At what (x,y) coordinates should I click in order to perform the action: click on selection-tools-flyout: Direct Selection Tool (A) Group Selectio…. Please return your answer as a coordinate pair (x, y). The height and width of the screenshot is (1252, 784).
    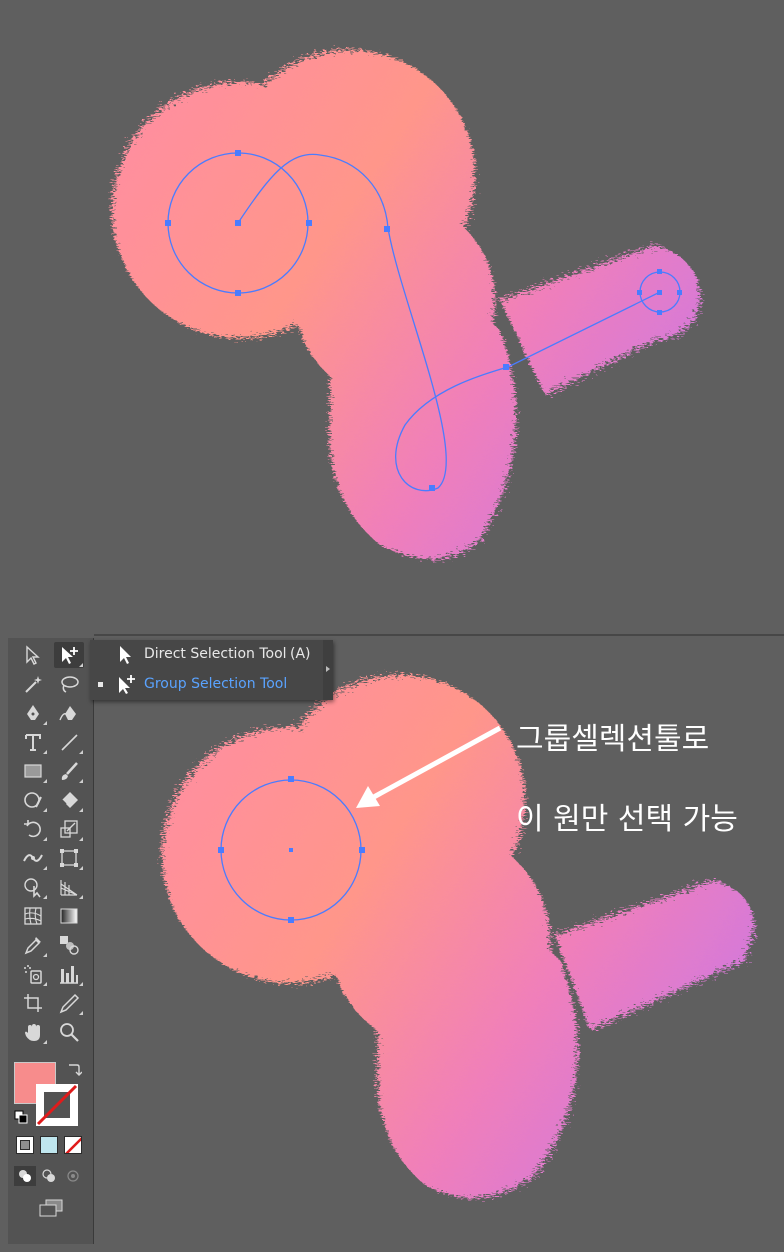
    Looking at the image, I should click on (211, 670).